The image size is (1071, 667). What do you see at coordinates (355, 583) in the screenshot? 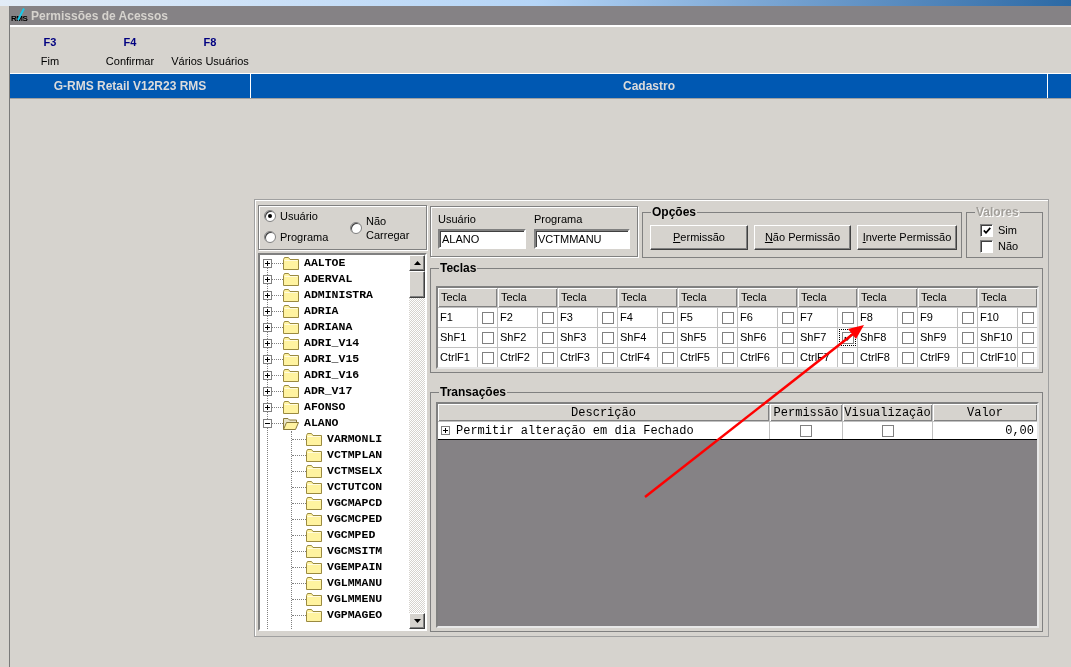
I see `tree-item: VGLMMANU` at bounding box center [355, 583].